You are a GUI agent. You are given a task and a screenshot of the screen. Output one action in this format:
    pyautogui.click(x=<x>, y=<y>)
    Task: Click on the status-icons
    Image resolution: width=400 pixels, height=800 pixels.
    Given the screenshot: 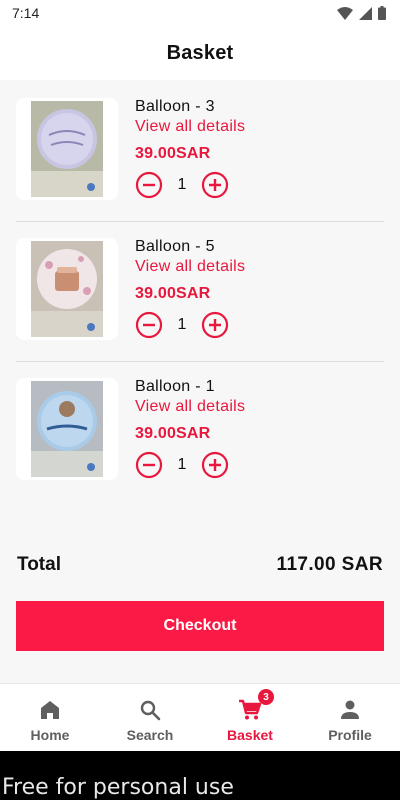 What is the action you would take?
    pyautogui.click(x=361, y=13)
    